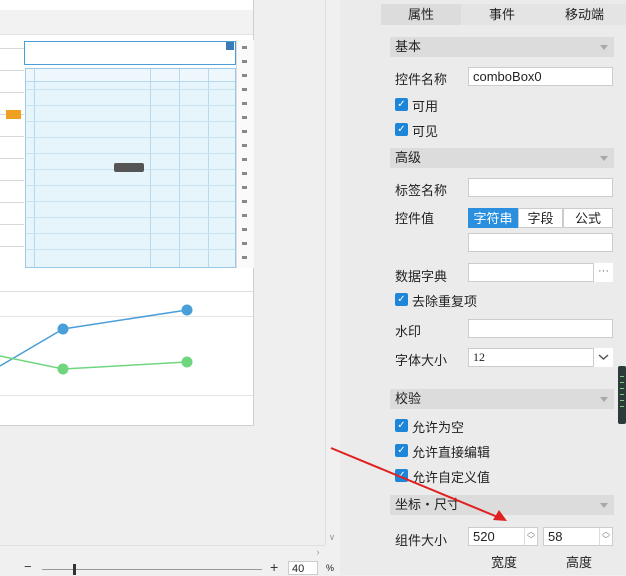  Describe the element at coordinates (401, 129) in the screenshot. I see `visible-checkbox: ✓` at that location.